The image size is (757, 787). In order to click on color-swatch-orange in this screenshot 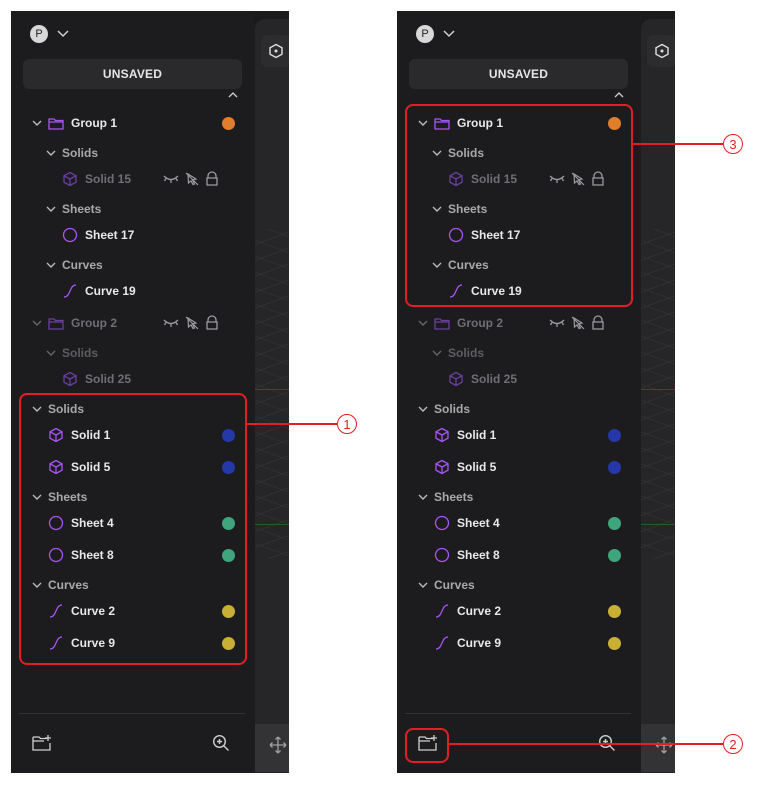, I will do `click(228, 123)`.